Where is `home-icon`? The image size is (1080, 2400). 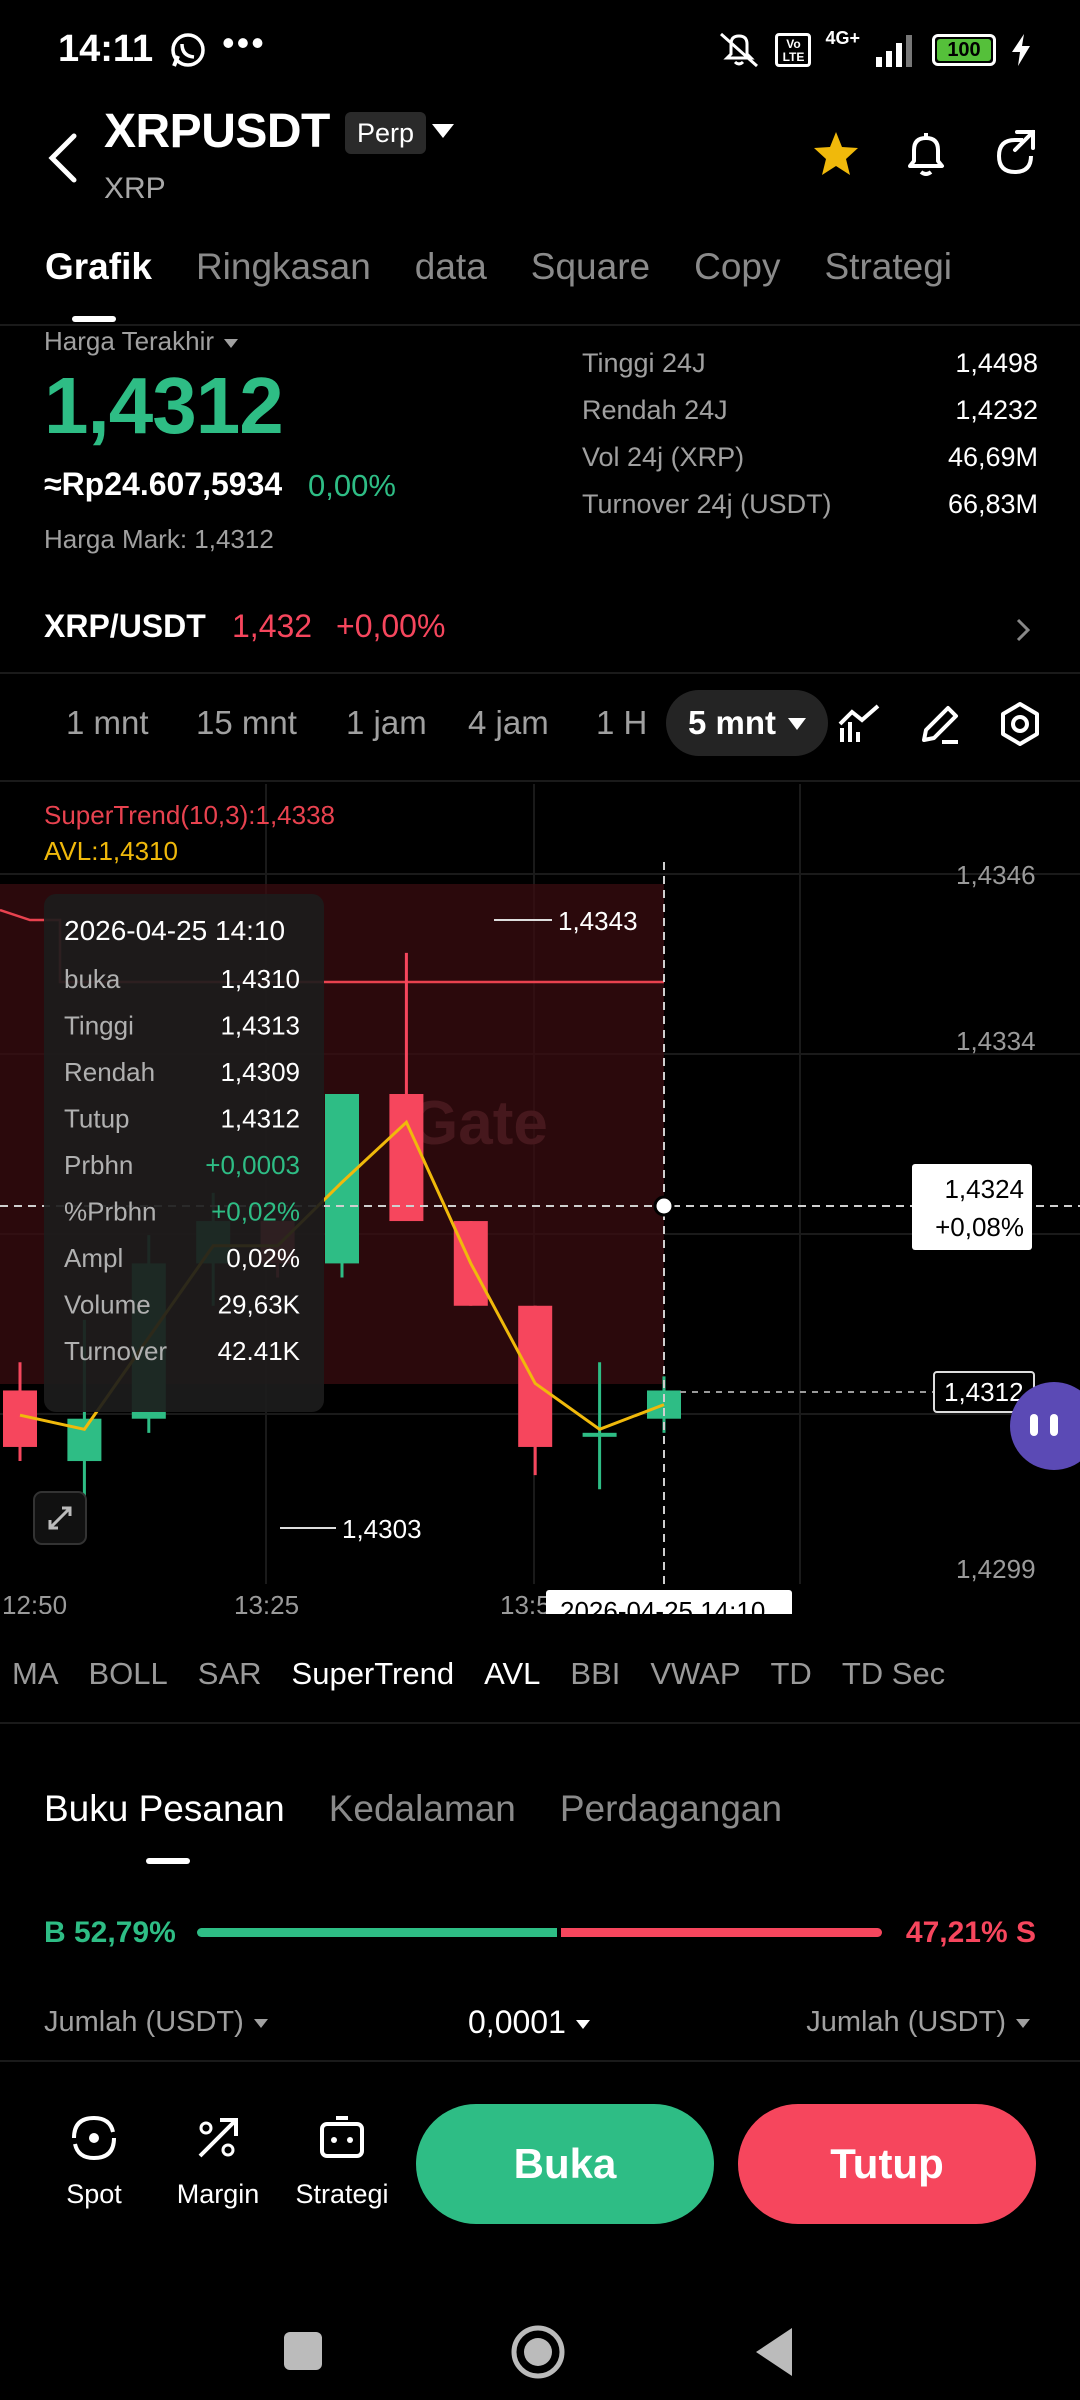
home-icon is located at coordinates (538, 2352).